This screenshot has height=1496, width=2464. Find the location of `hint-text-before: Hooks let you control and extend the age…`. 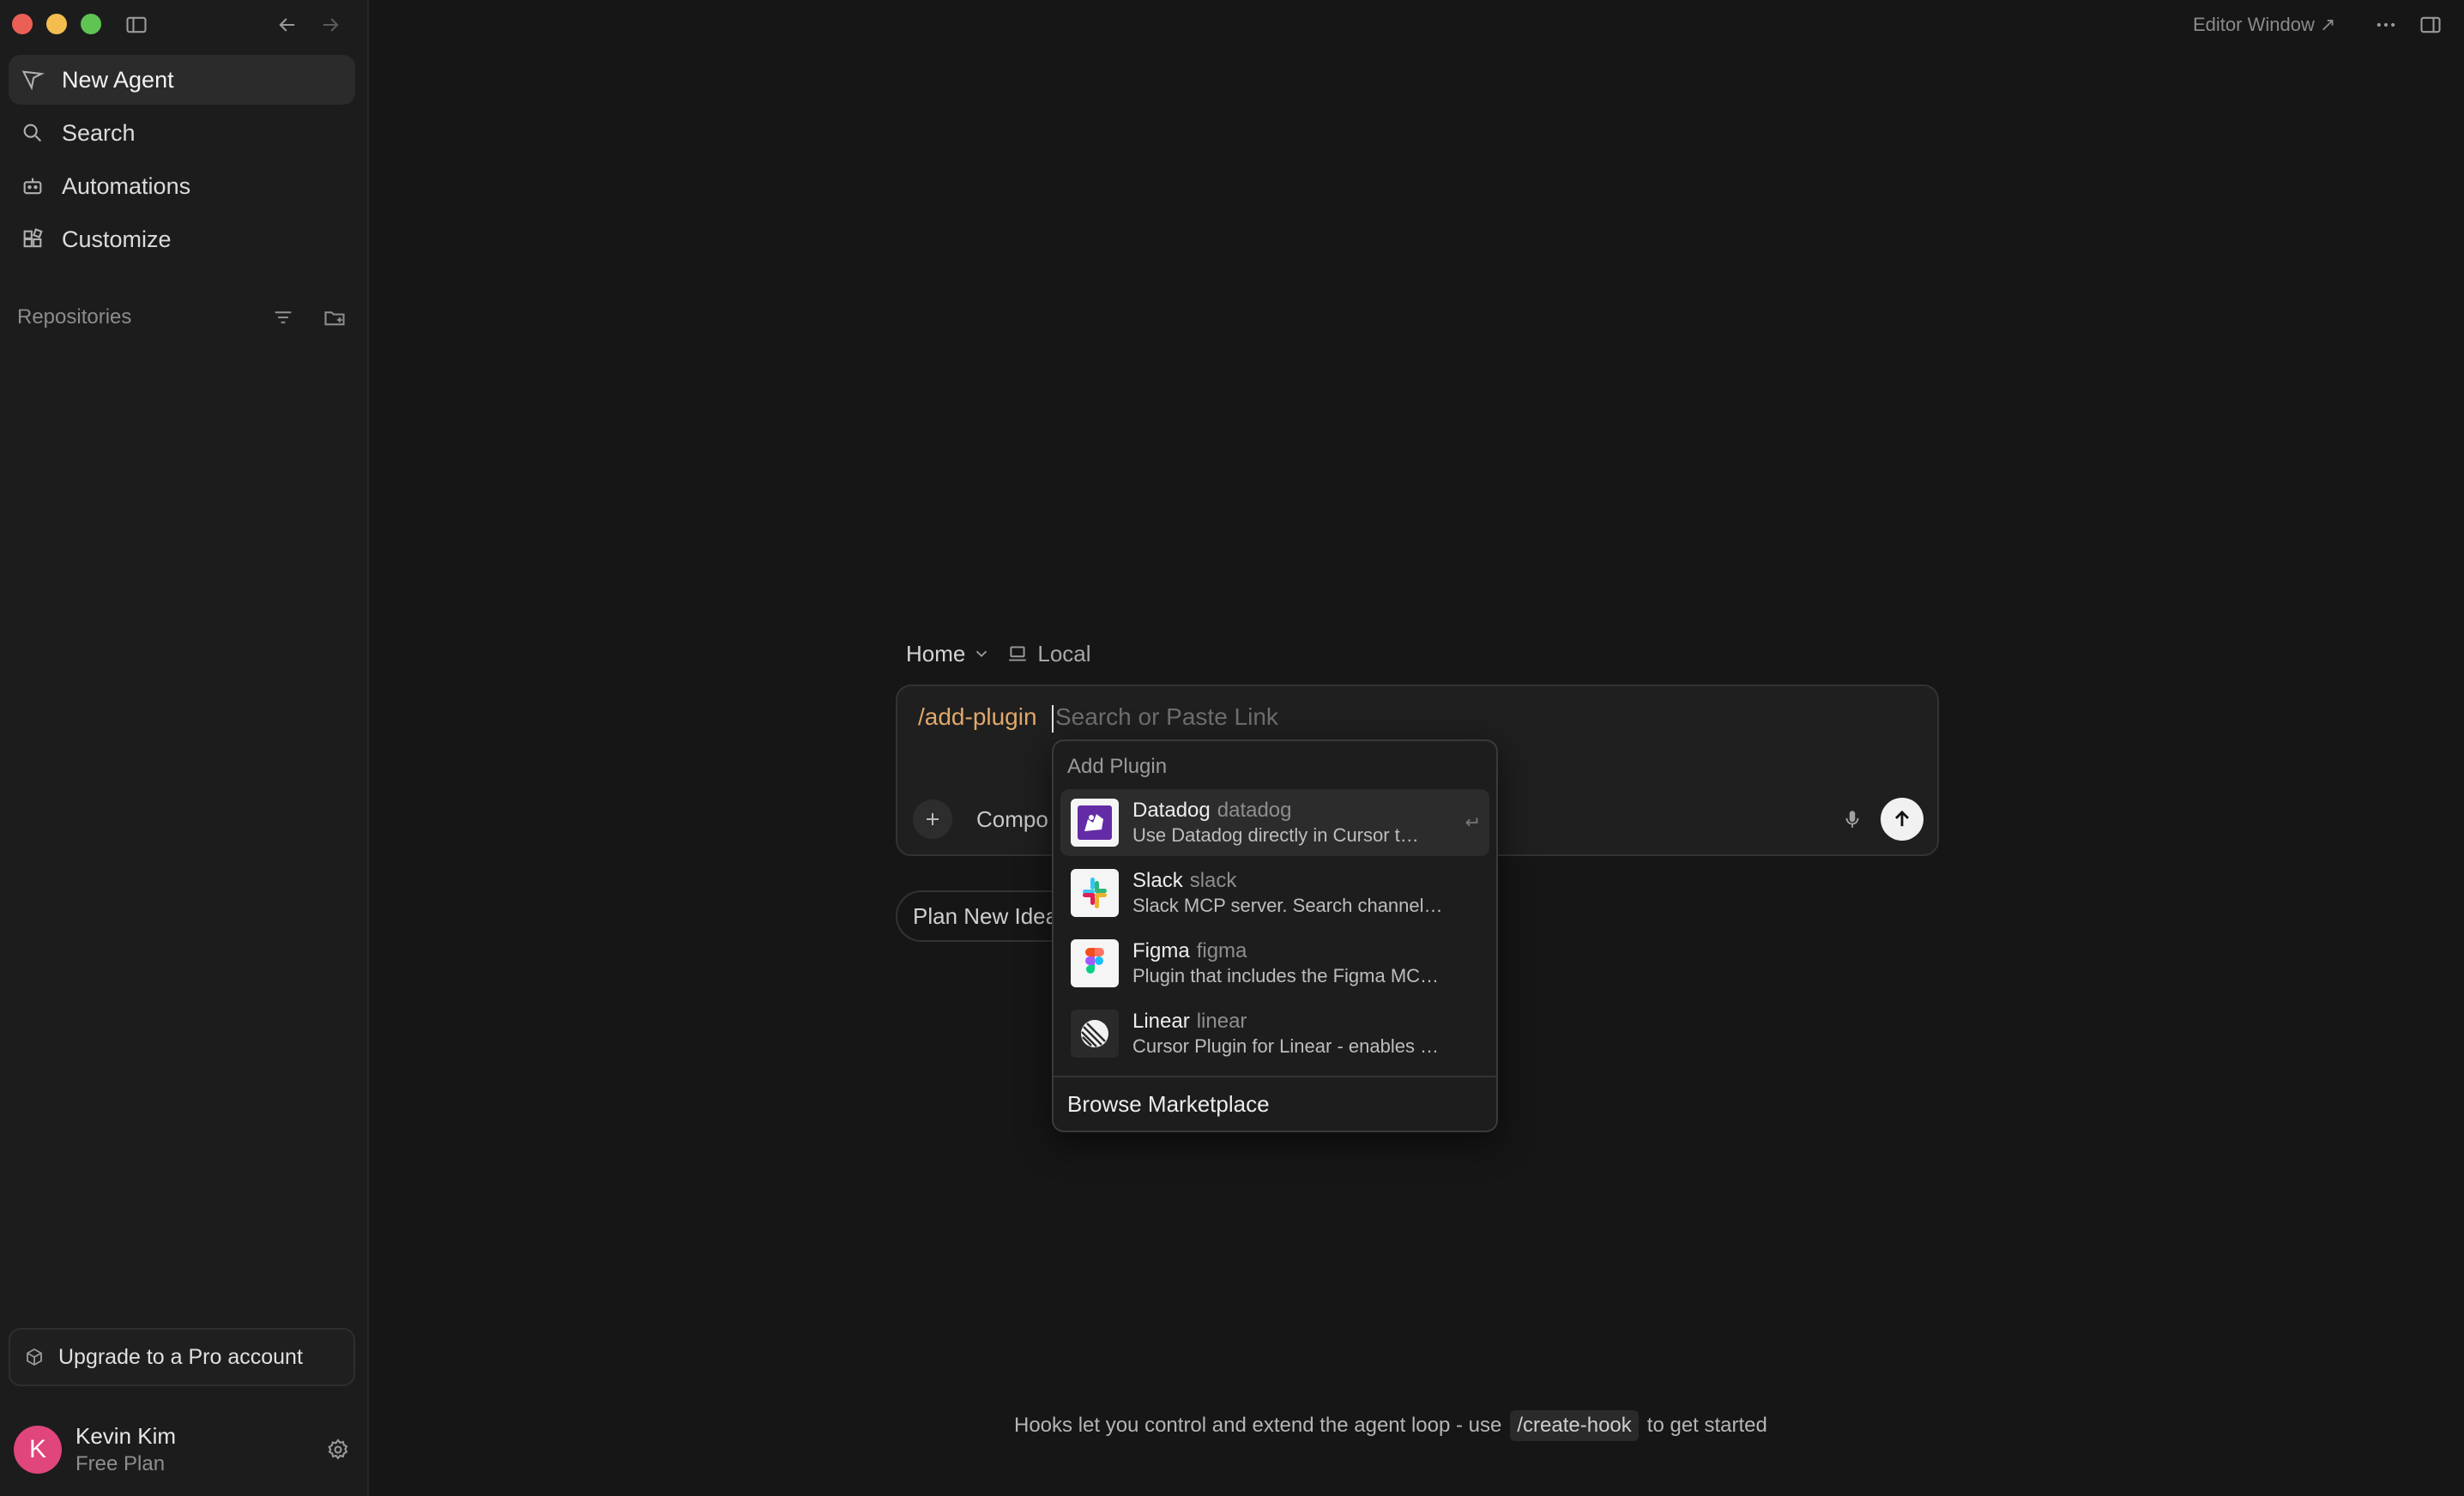

hint-text-before: Hooks let you control and extend the age… is located at coordinates (1258, 1425).